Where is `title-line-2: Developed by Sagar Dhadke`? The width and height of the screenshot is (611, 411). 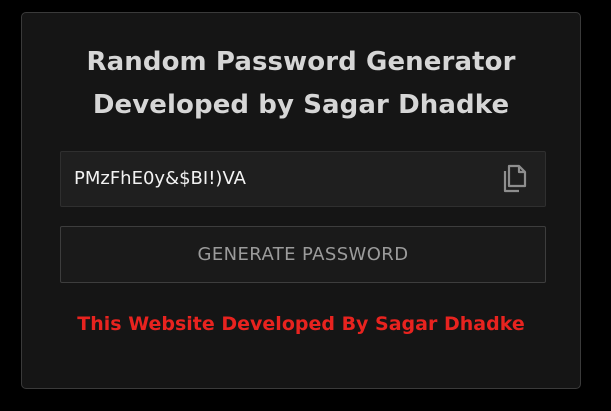
title-line-2: Developed by Sagar Dhadke is located at coordinates (301, 105).